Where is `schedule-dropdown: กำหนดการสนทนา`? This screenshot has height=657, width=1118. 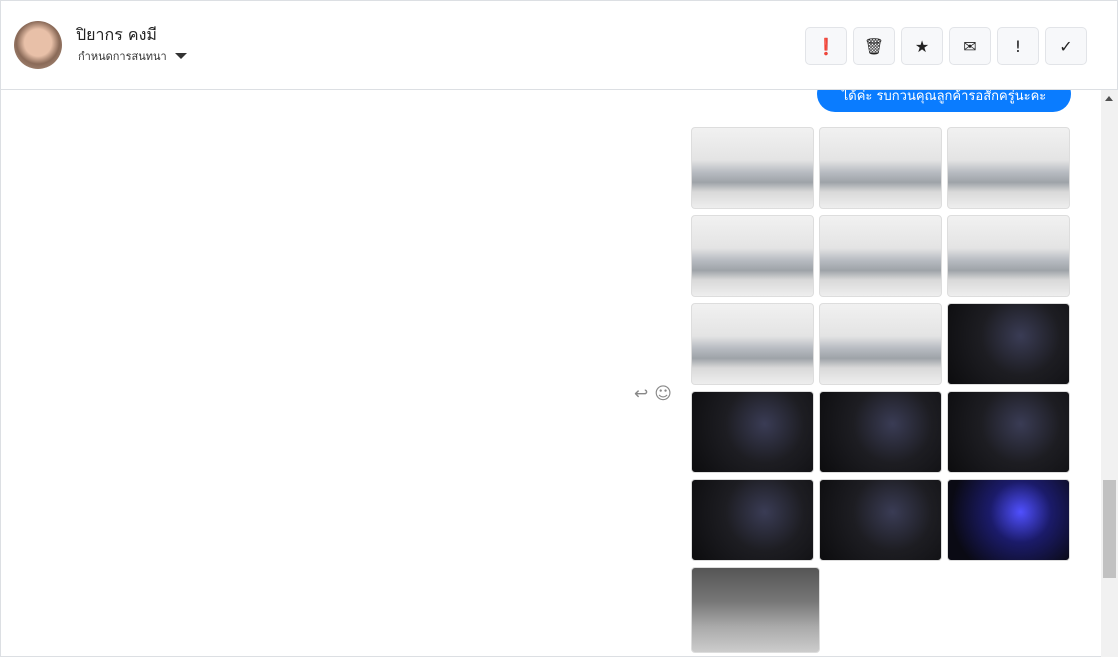
schedule-dropdown: กำหนดการสนทนา is located at coordinates (132, 56).